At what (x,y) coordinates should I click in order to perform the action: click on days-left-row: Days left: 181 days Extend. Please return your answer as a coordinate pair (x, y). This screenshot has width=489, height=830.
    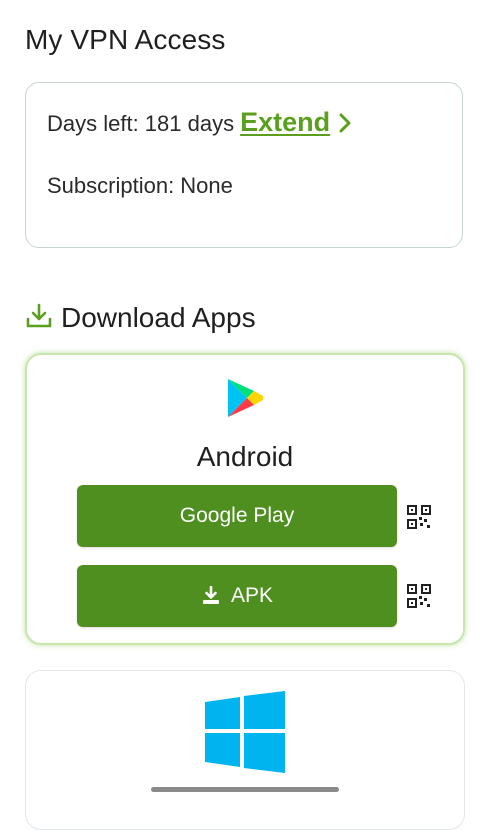
    Looking at the image, I should click on (199, 123).